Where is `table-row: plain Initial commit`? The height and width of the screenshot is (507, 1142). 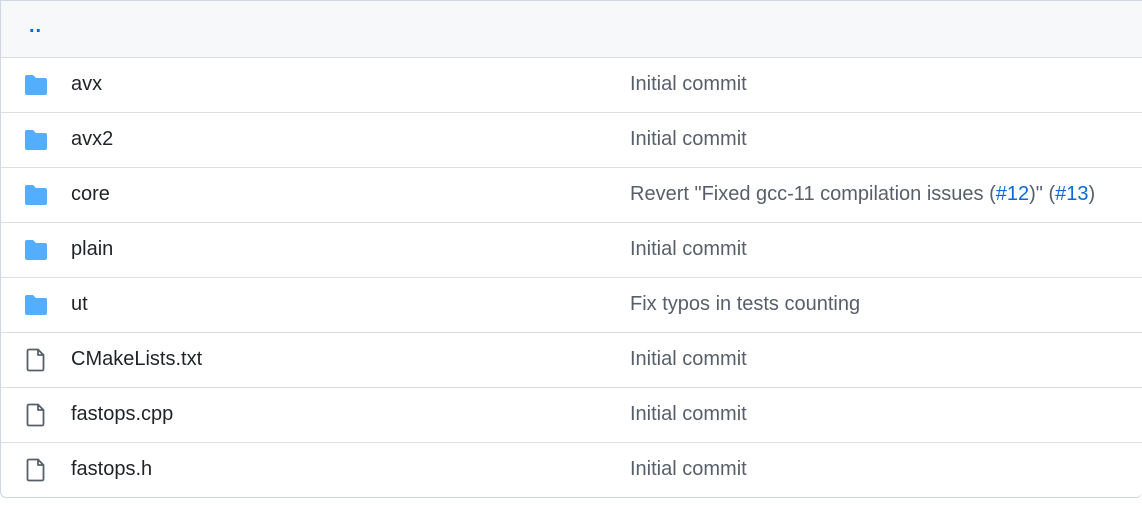 table-row: plain Initial commit is located at coordinates (571, 249).